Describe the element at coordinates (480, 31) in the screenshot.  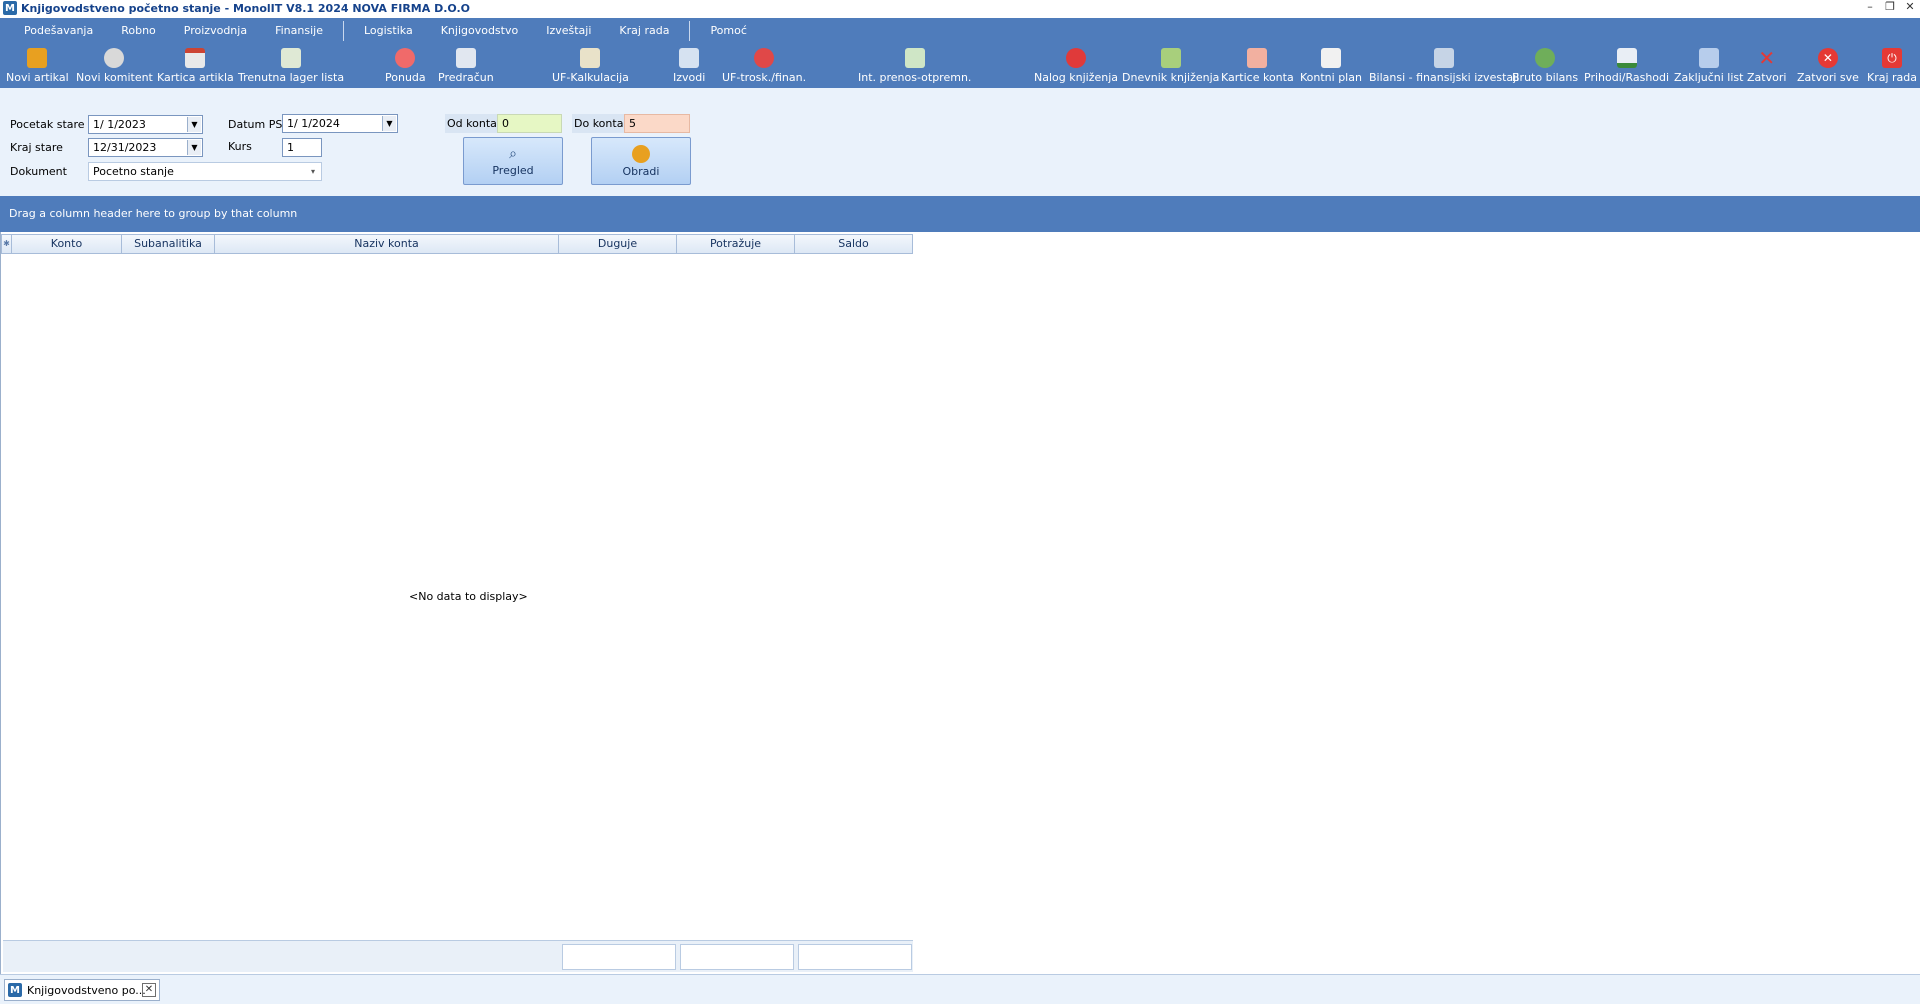
I see `menu-knjigovodstvo: Knjigovodstvo` at that location.